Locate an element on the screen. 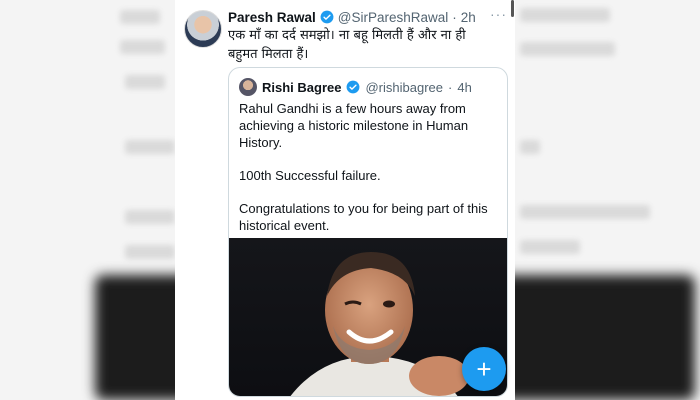 Image resolution: width=700 pixels, height=400 pixels. quoted-author-avatar is located at coordinates (248, 87).